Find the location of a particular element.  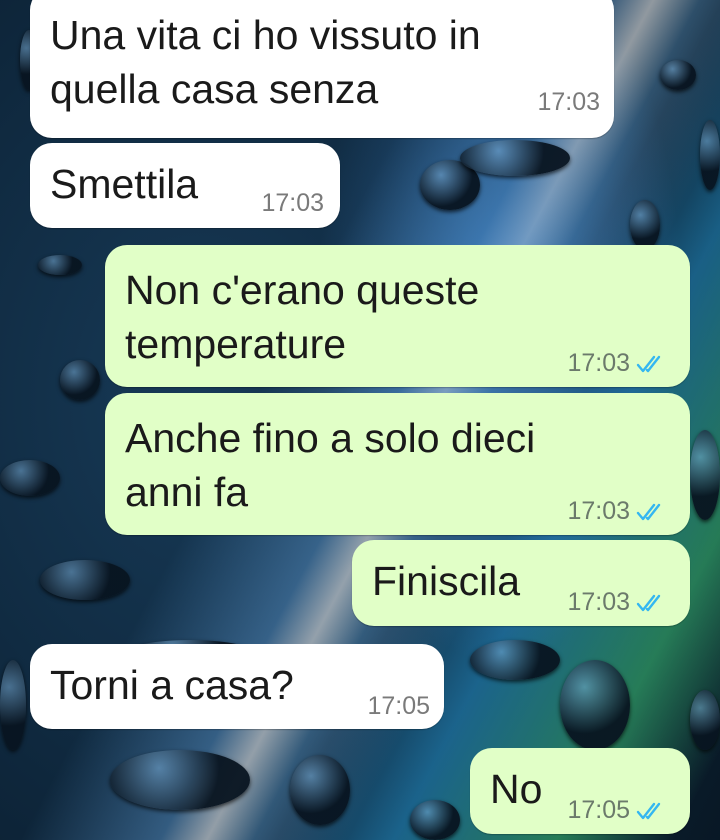

message-text: No is located at coordinates (516, 789).